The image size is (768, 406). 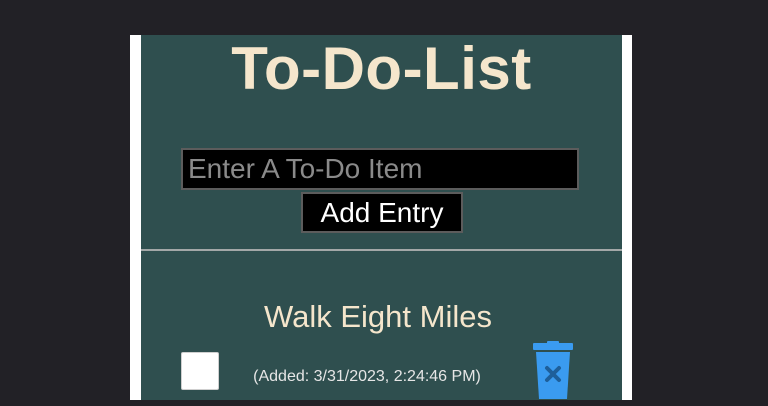 I want to click on page-title: To-Do-List, so click(x=381, y=68).